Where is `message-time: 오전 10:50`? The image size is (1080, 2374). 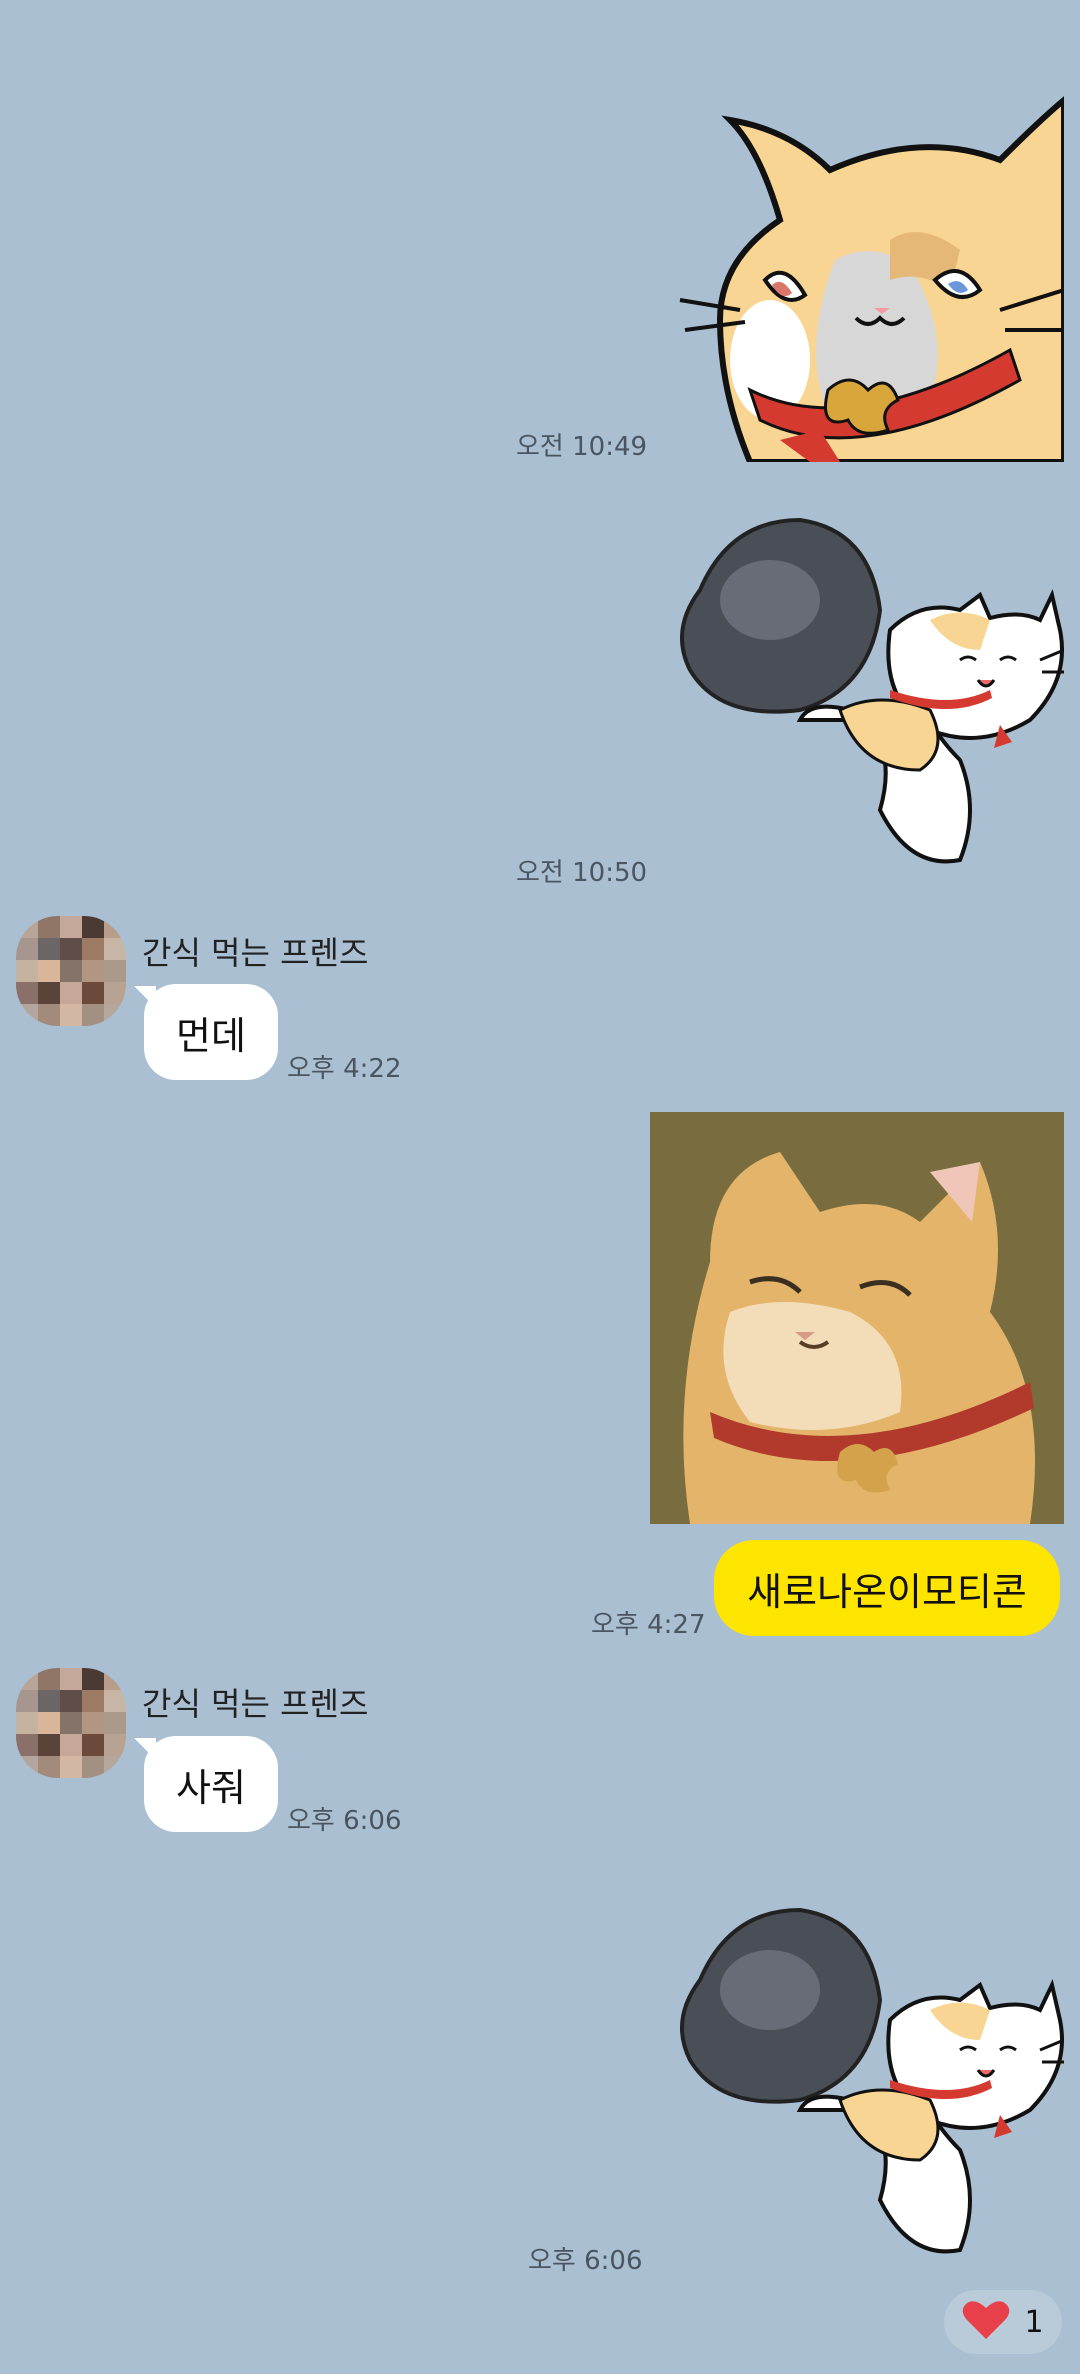 message-time: 오전 10:50 is located at coordinates (582, 873).